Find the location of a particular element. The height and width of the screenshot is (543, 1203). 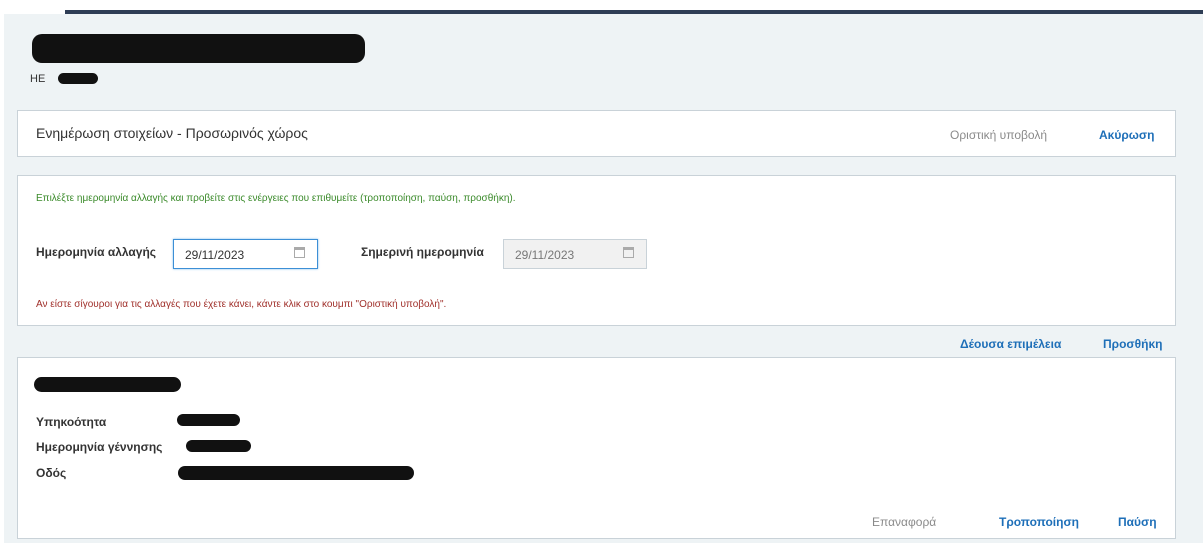

street-label: Οδός is located at coordinates (51, 473).